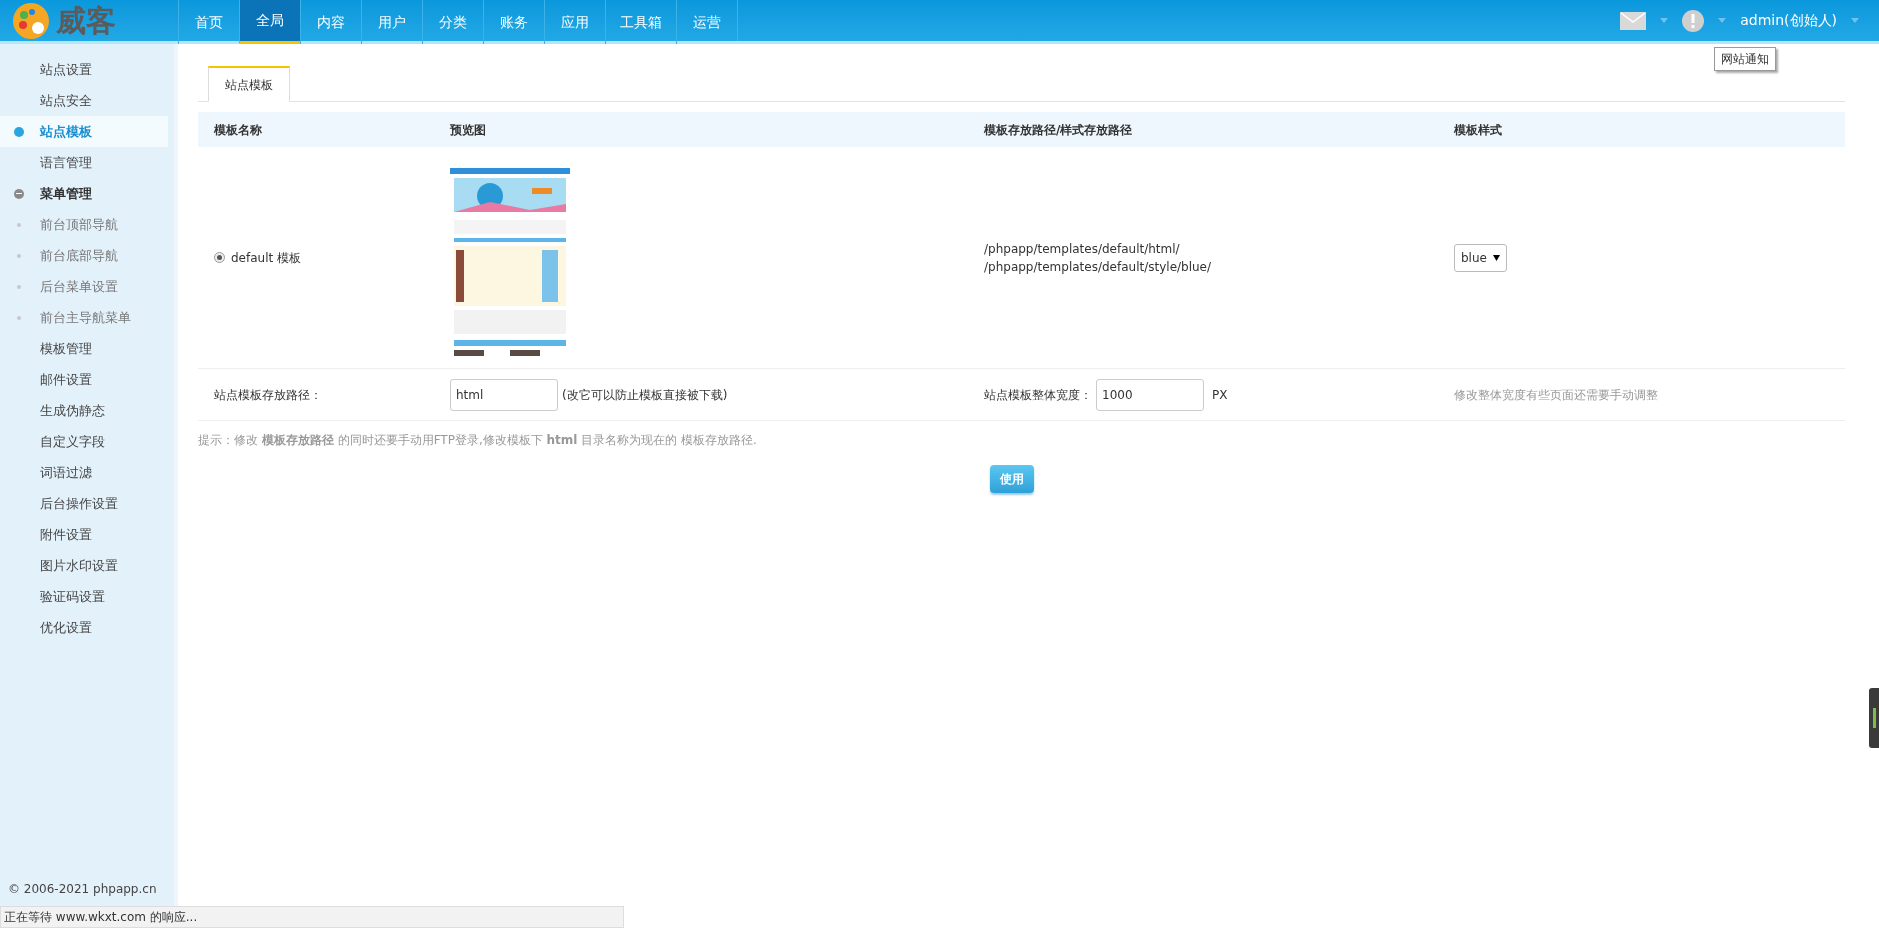 This screenshot has height=928, width=1879. I want to click on path-text: /phpapp/templates/default/style/blue/, so click(1098, 267).